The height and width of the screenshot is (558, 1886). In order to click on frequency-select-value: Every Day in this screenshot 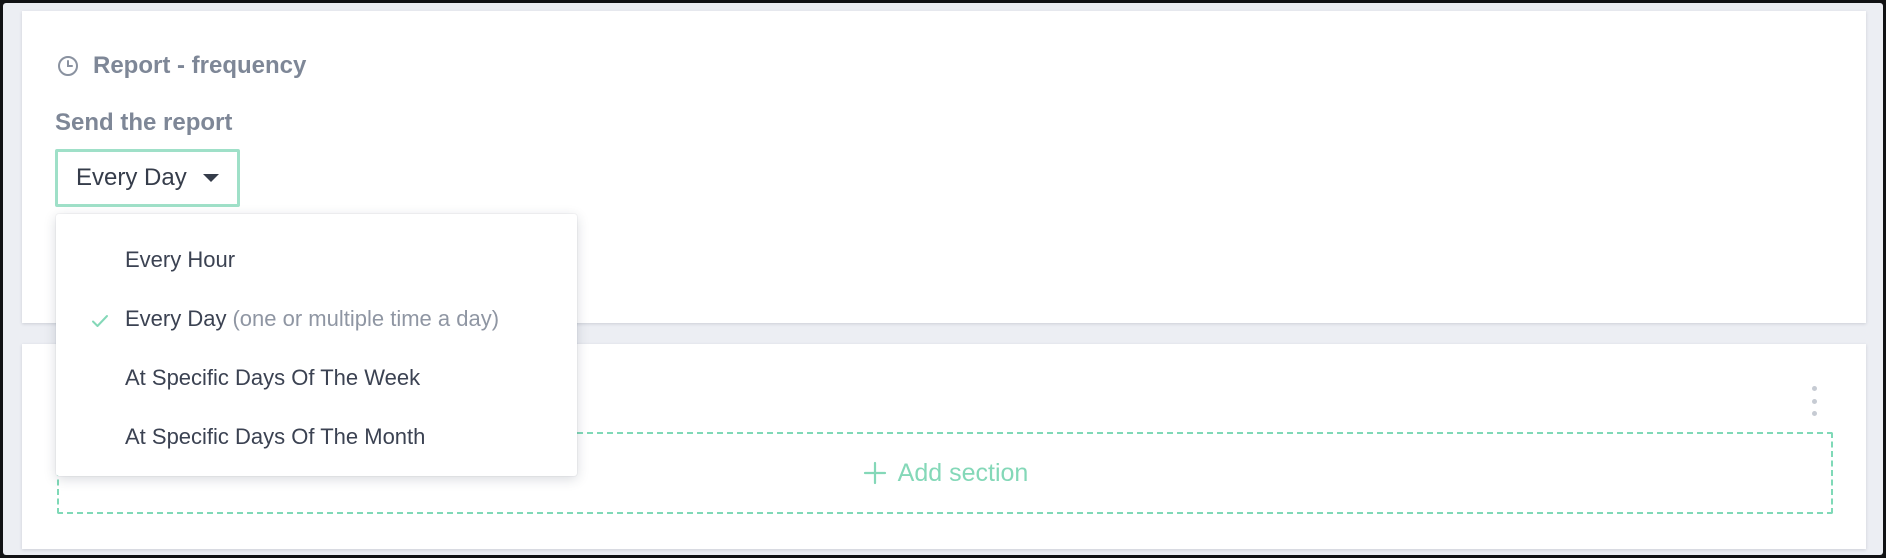, I will do `click(131, 177)`.